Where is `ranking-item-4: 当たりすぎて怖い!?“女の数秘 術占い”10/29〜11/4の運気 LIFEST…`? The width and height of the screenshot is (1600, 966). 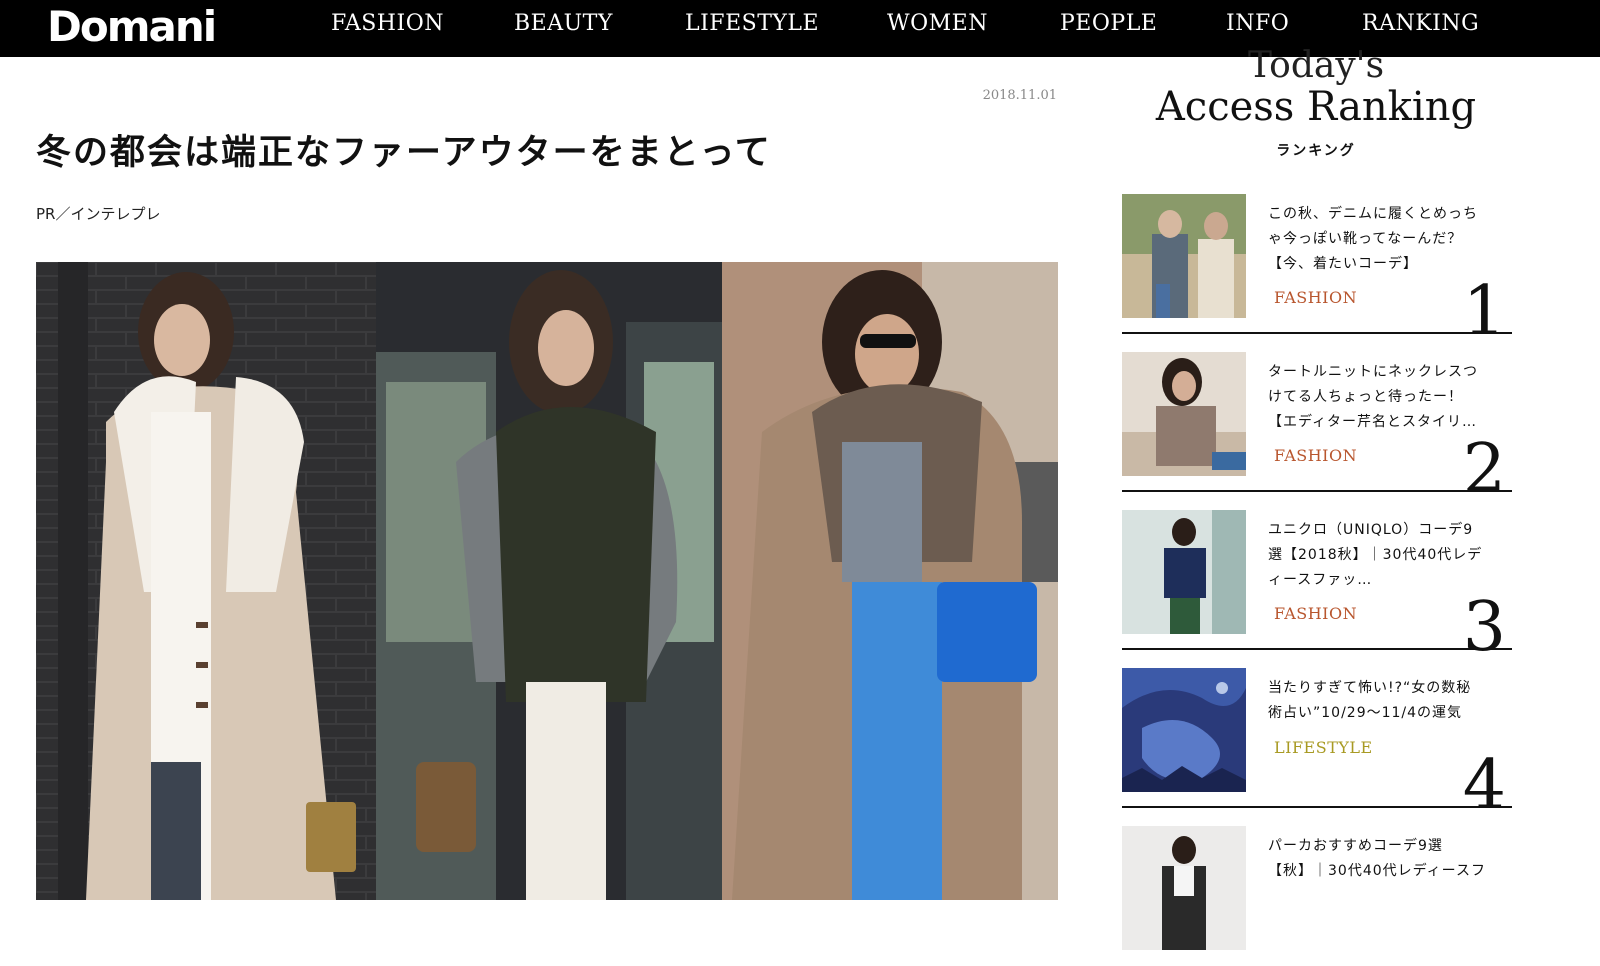 ranking-item-4: 当たりすぎて怖い!?“女の数秘 術占い”10/29〜11/4の運気 LIFEST… is located at coordinates (1317, 744).